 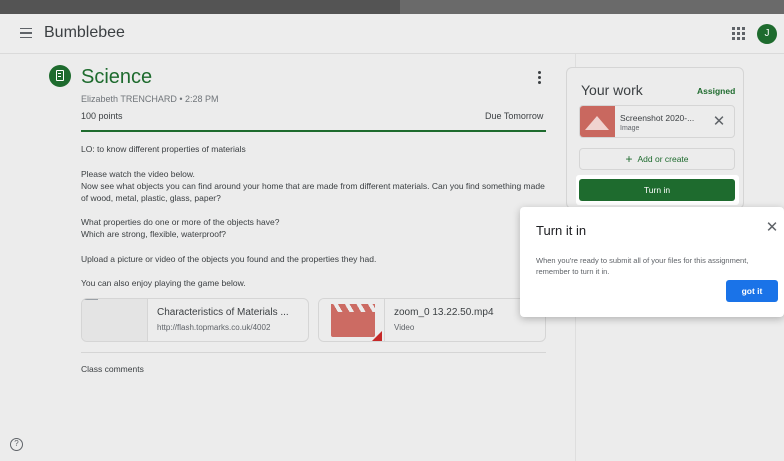 What do you see at coordinates (404, 327) in the screenshot?
I see `attachment-subtitle: Video` at bounding box center [404, 327].